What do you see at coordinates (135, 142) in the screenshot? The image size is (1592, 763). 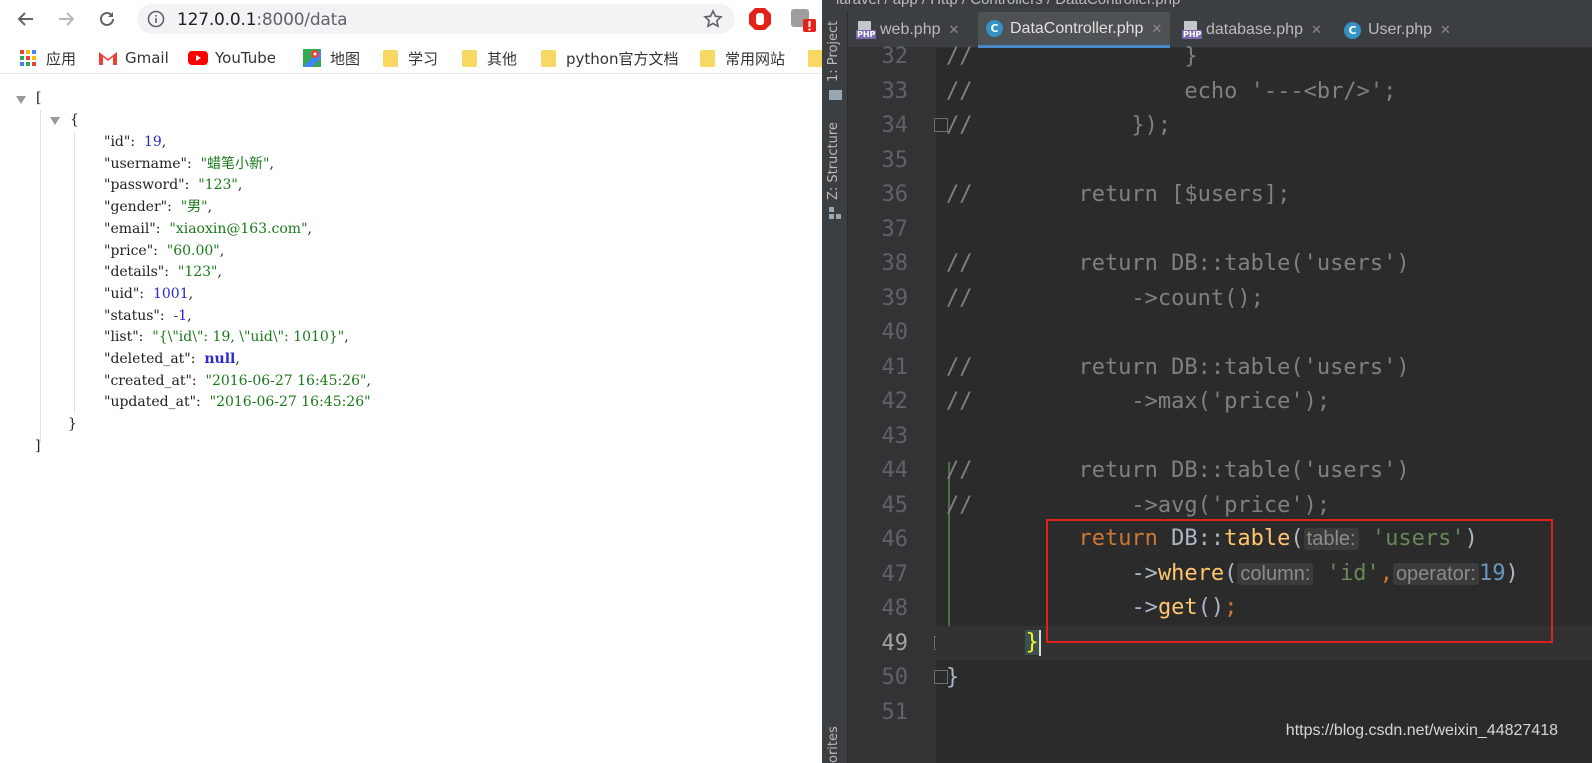 I see `json-field: "id": 19,` at bounding box center [135, 142].